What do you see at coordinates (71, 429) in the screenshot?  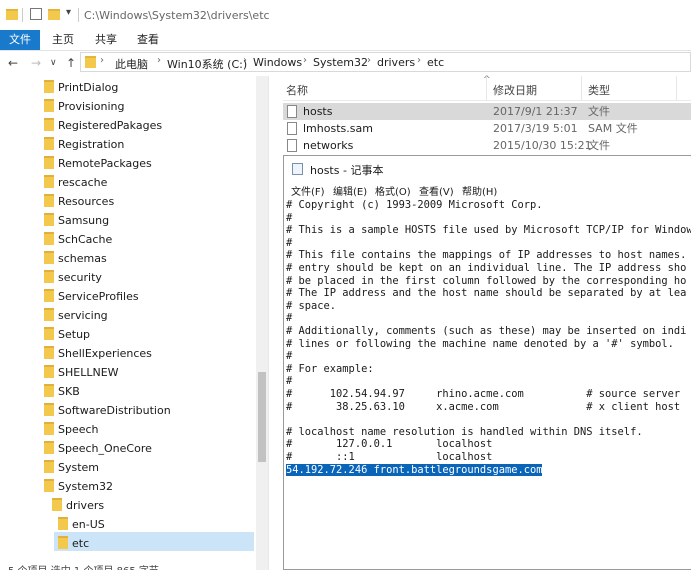 I see `tree-item-speech: Speech` at bounding box center [71, 429].